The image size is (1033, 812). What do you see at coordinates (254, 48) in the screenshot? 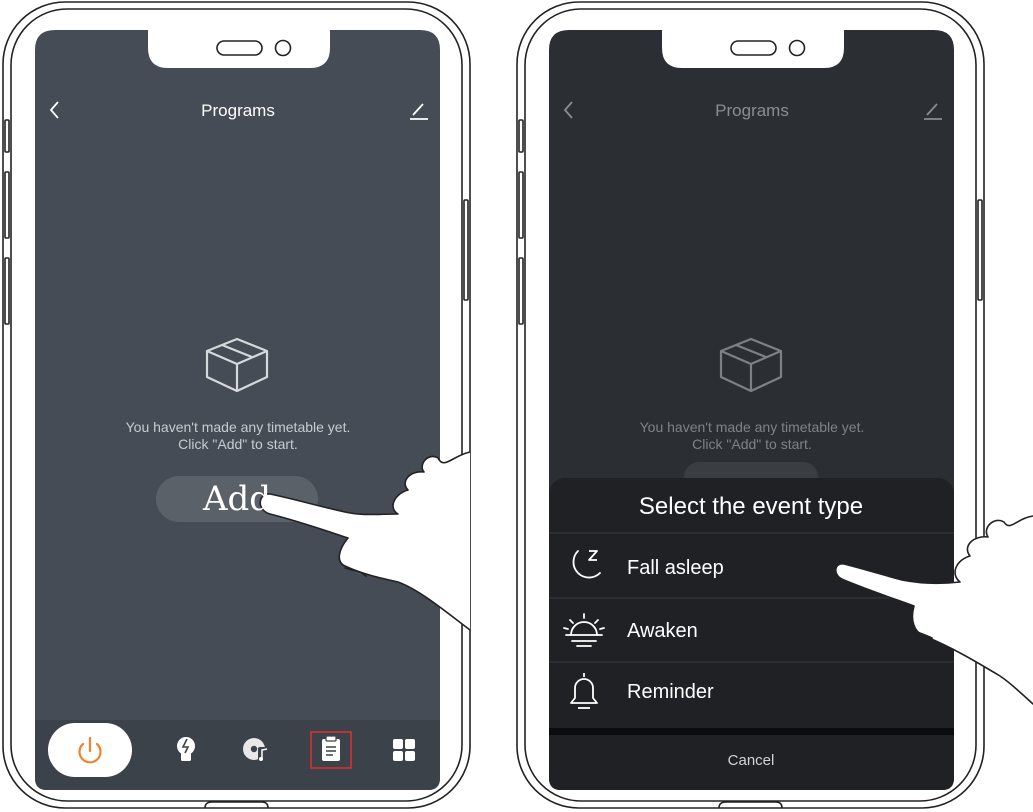
I see `left-notch-details` at bounding box center [254, 48].